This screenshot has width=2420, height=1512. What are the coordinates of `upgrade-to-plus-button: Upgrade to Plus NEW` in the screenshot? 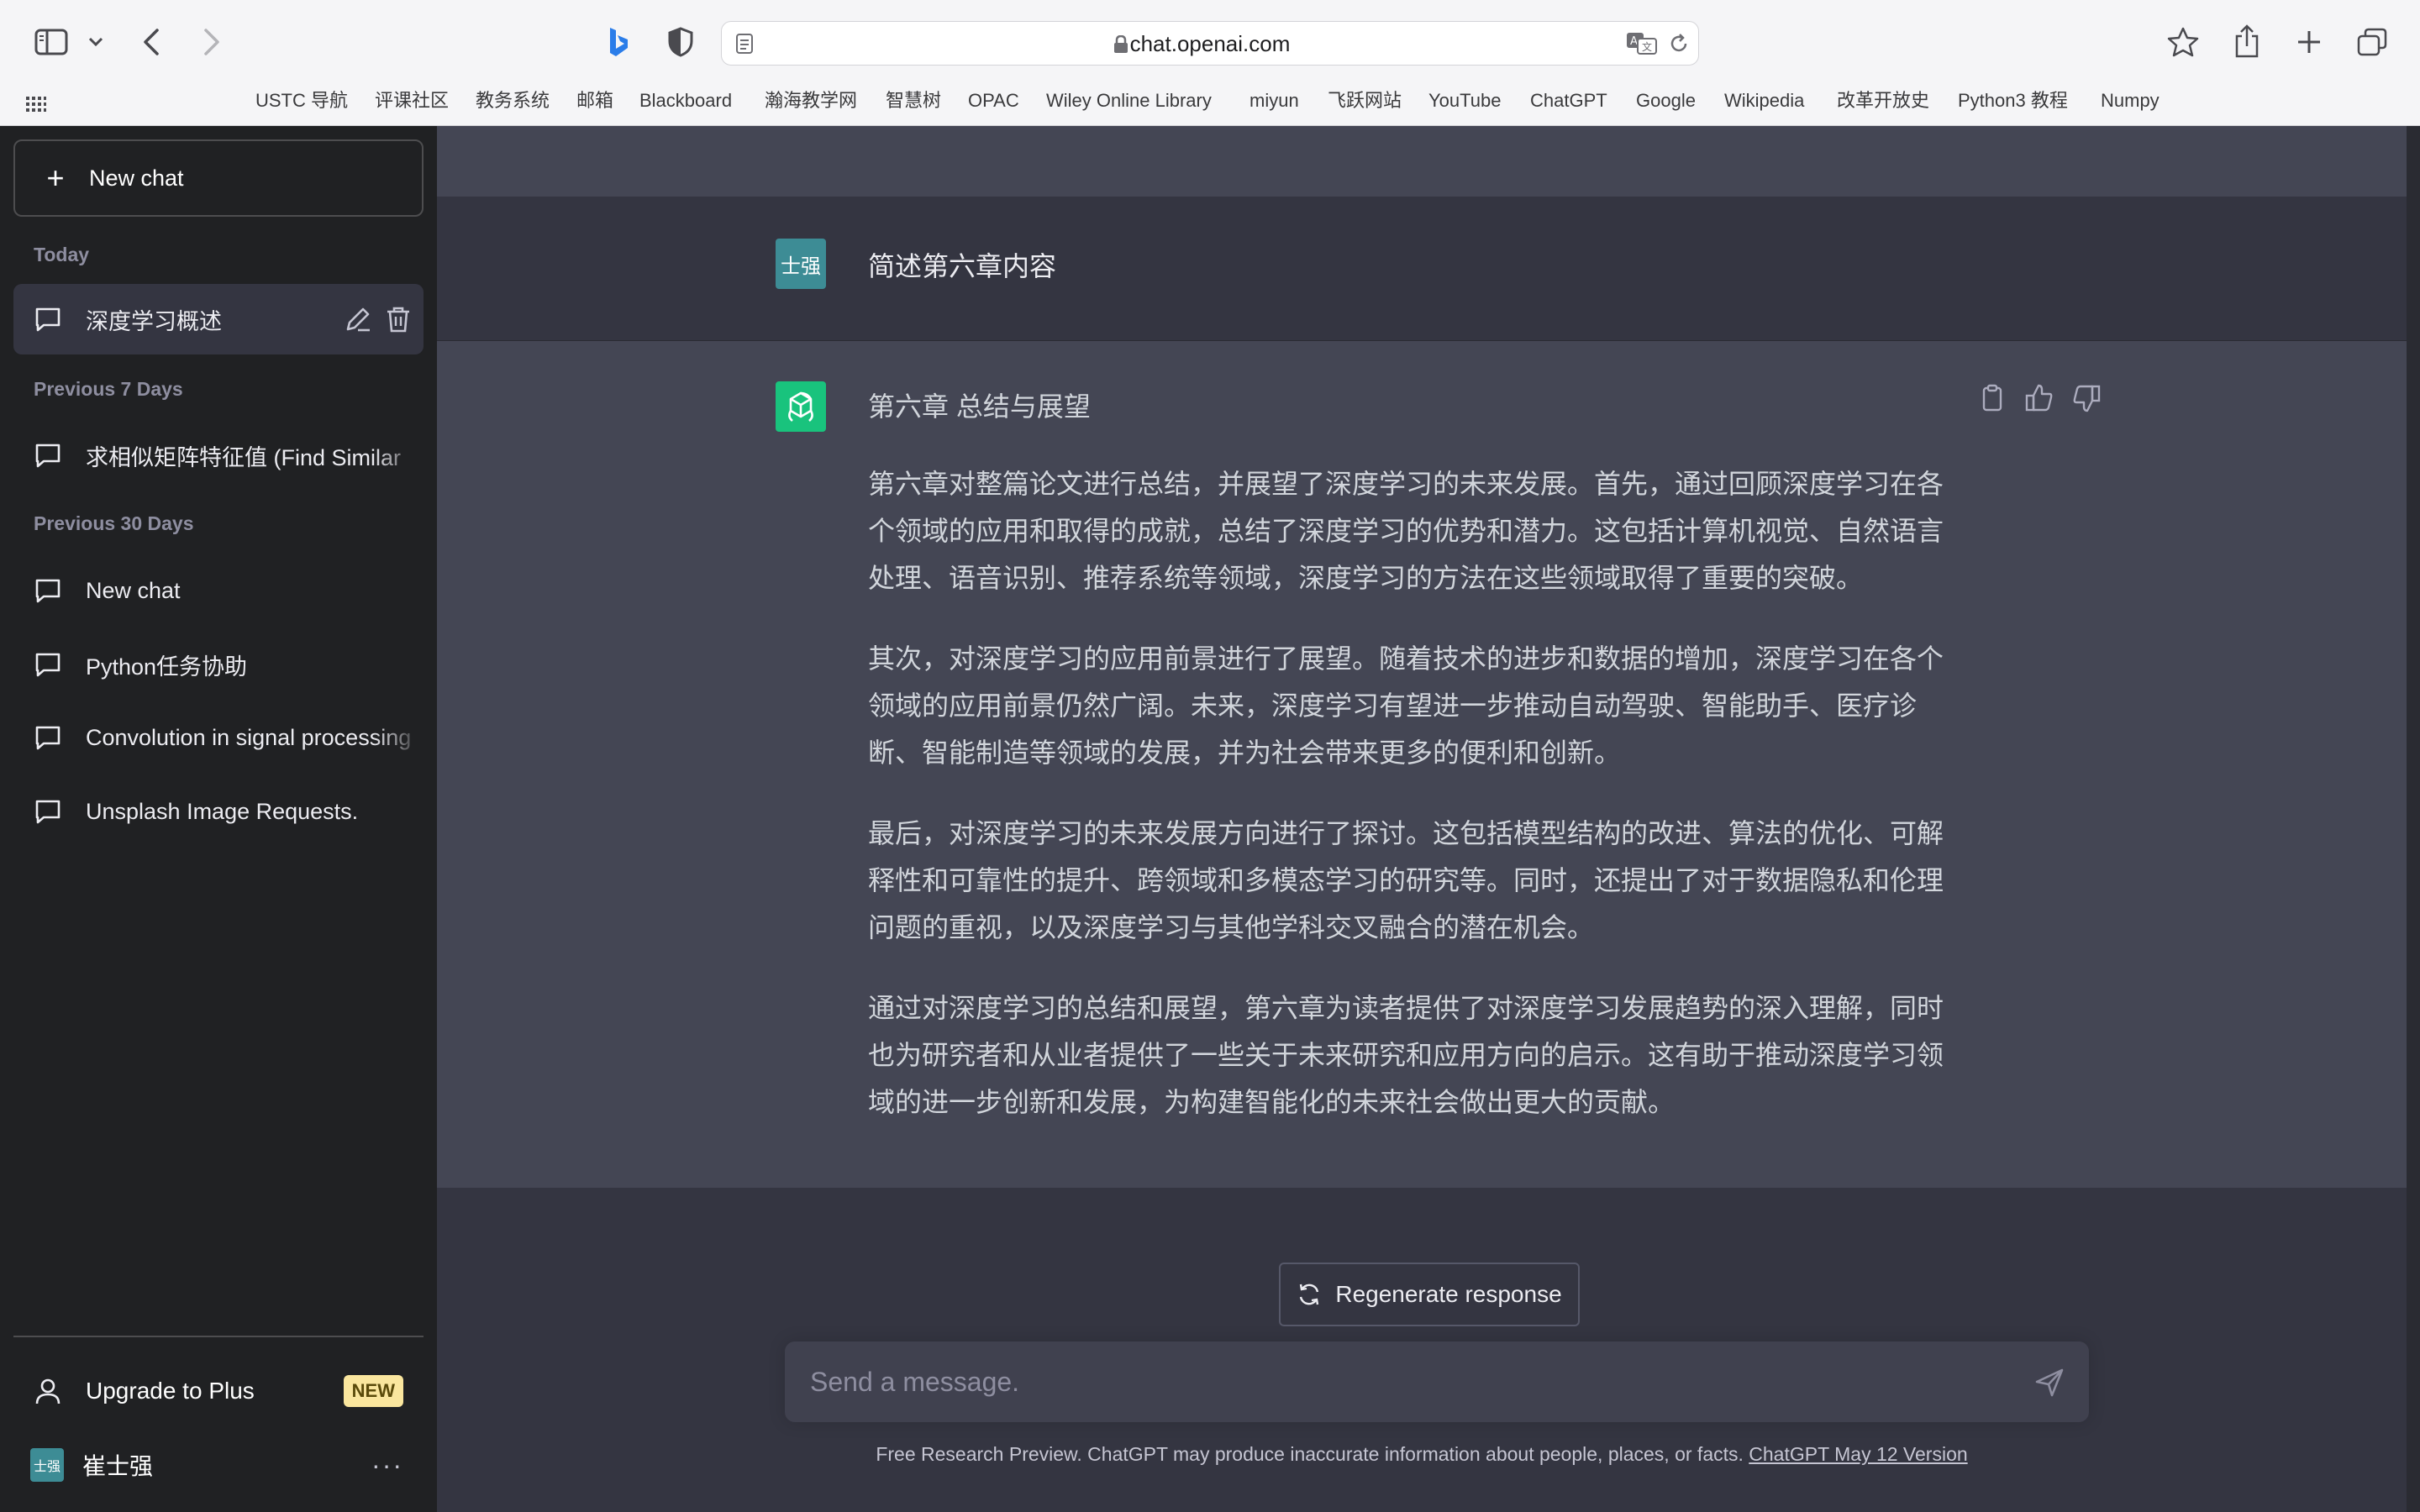 It's located at (218, 1391).